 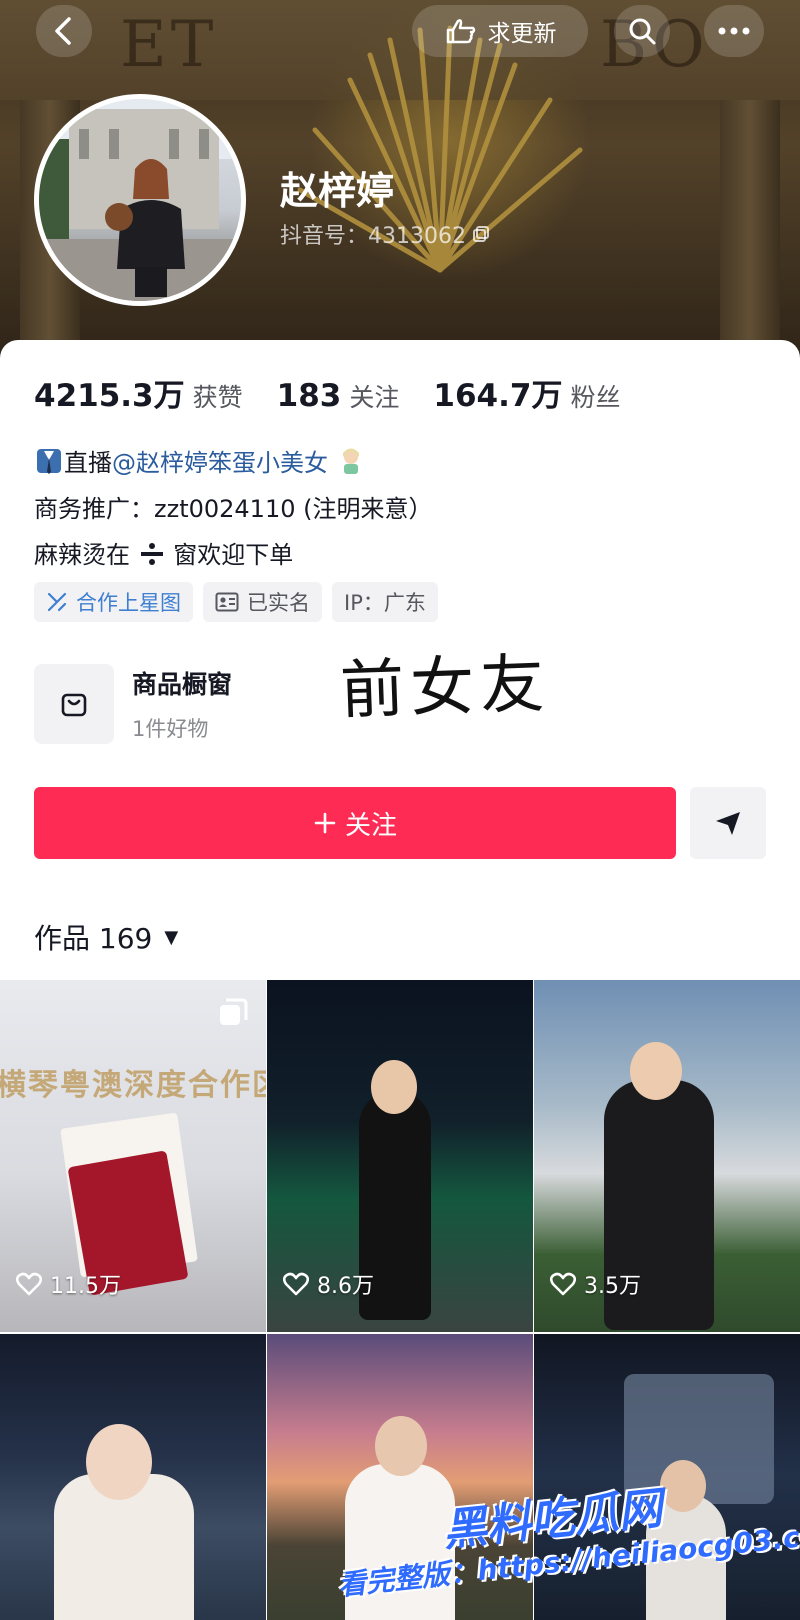 What do you see at coordinates (345, 1286) in the screenshot?
I see `video-likes-count: 8.6万` at bounding box center [345, 1286].